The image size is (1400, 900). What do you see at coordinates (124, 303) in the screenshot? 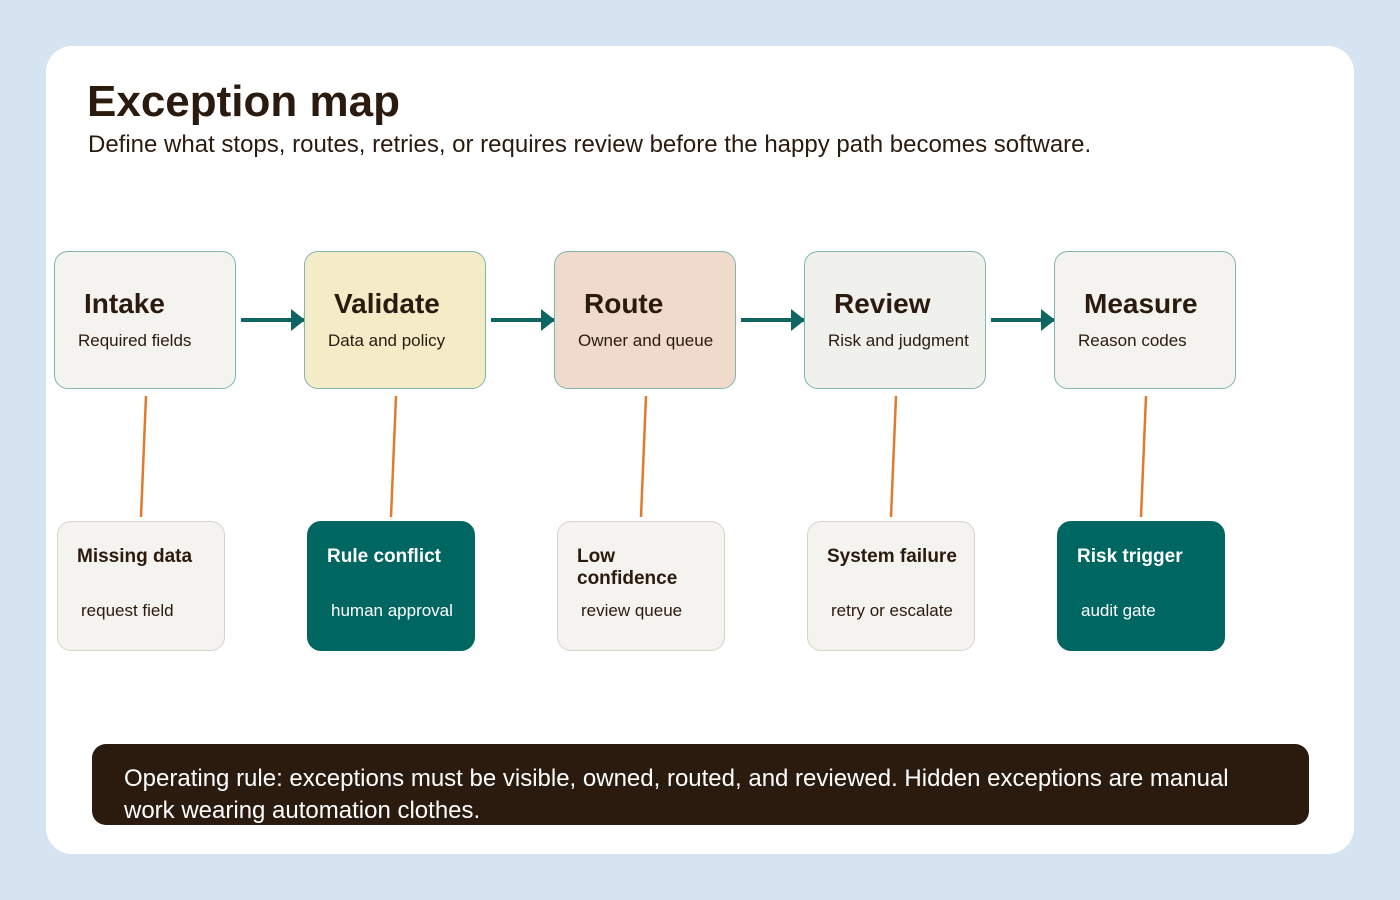
I see `step-title: Intake` at bounding box center [124, 303].